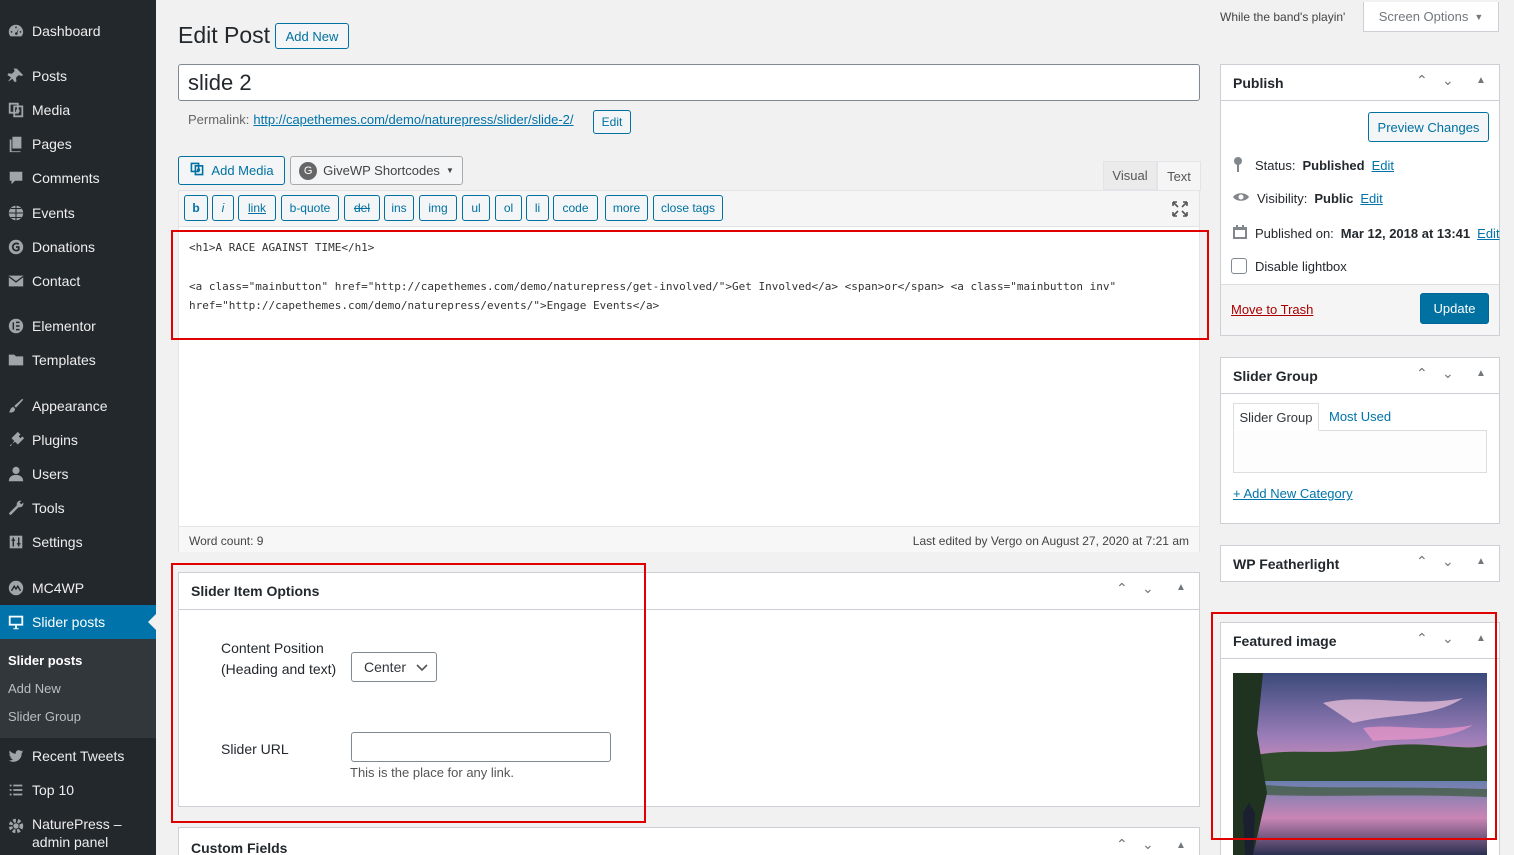  Describe the element at coordinates (34, 688) in the screenshot. I see `submenu-add-new: Add New` at that location.